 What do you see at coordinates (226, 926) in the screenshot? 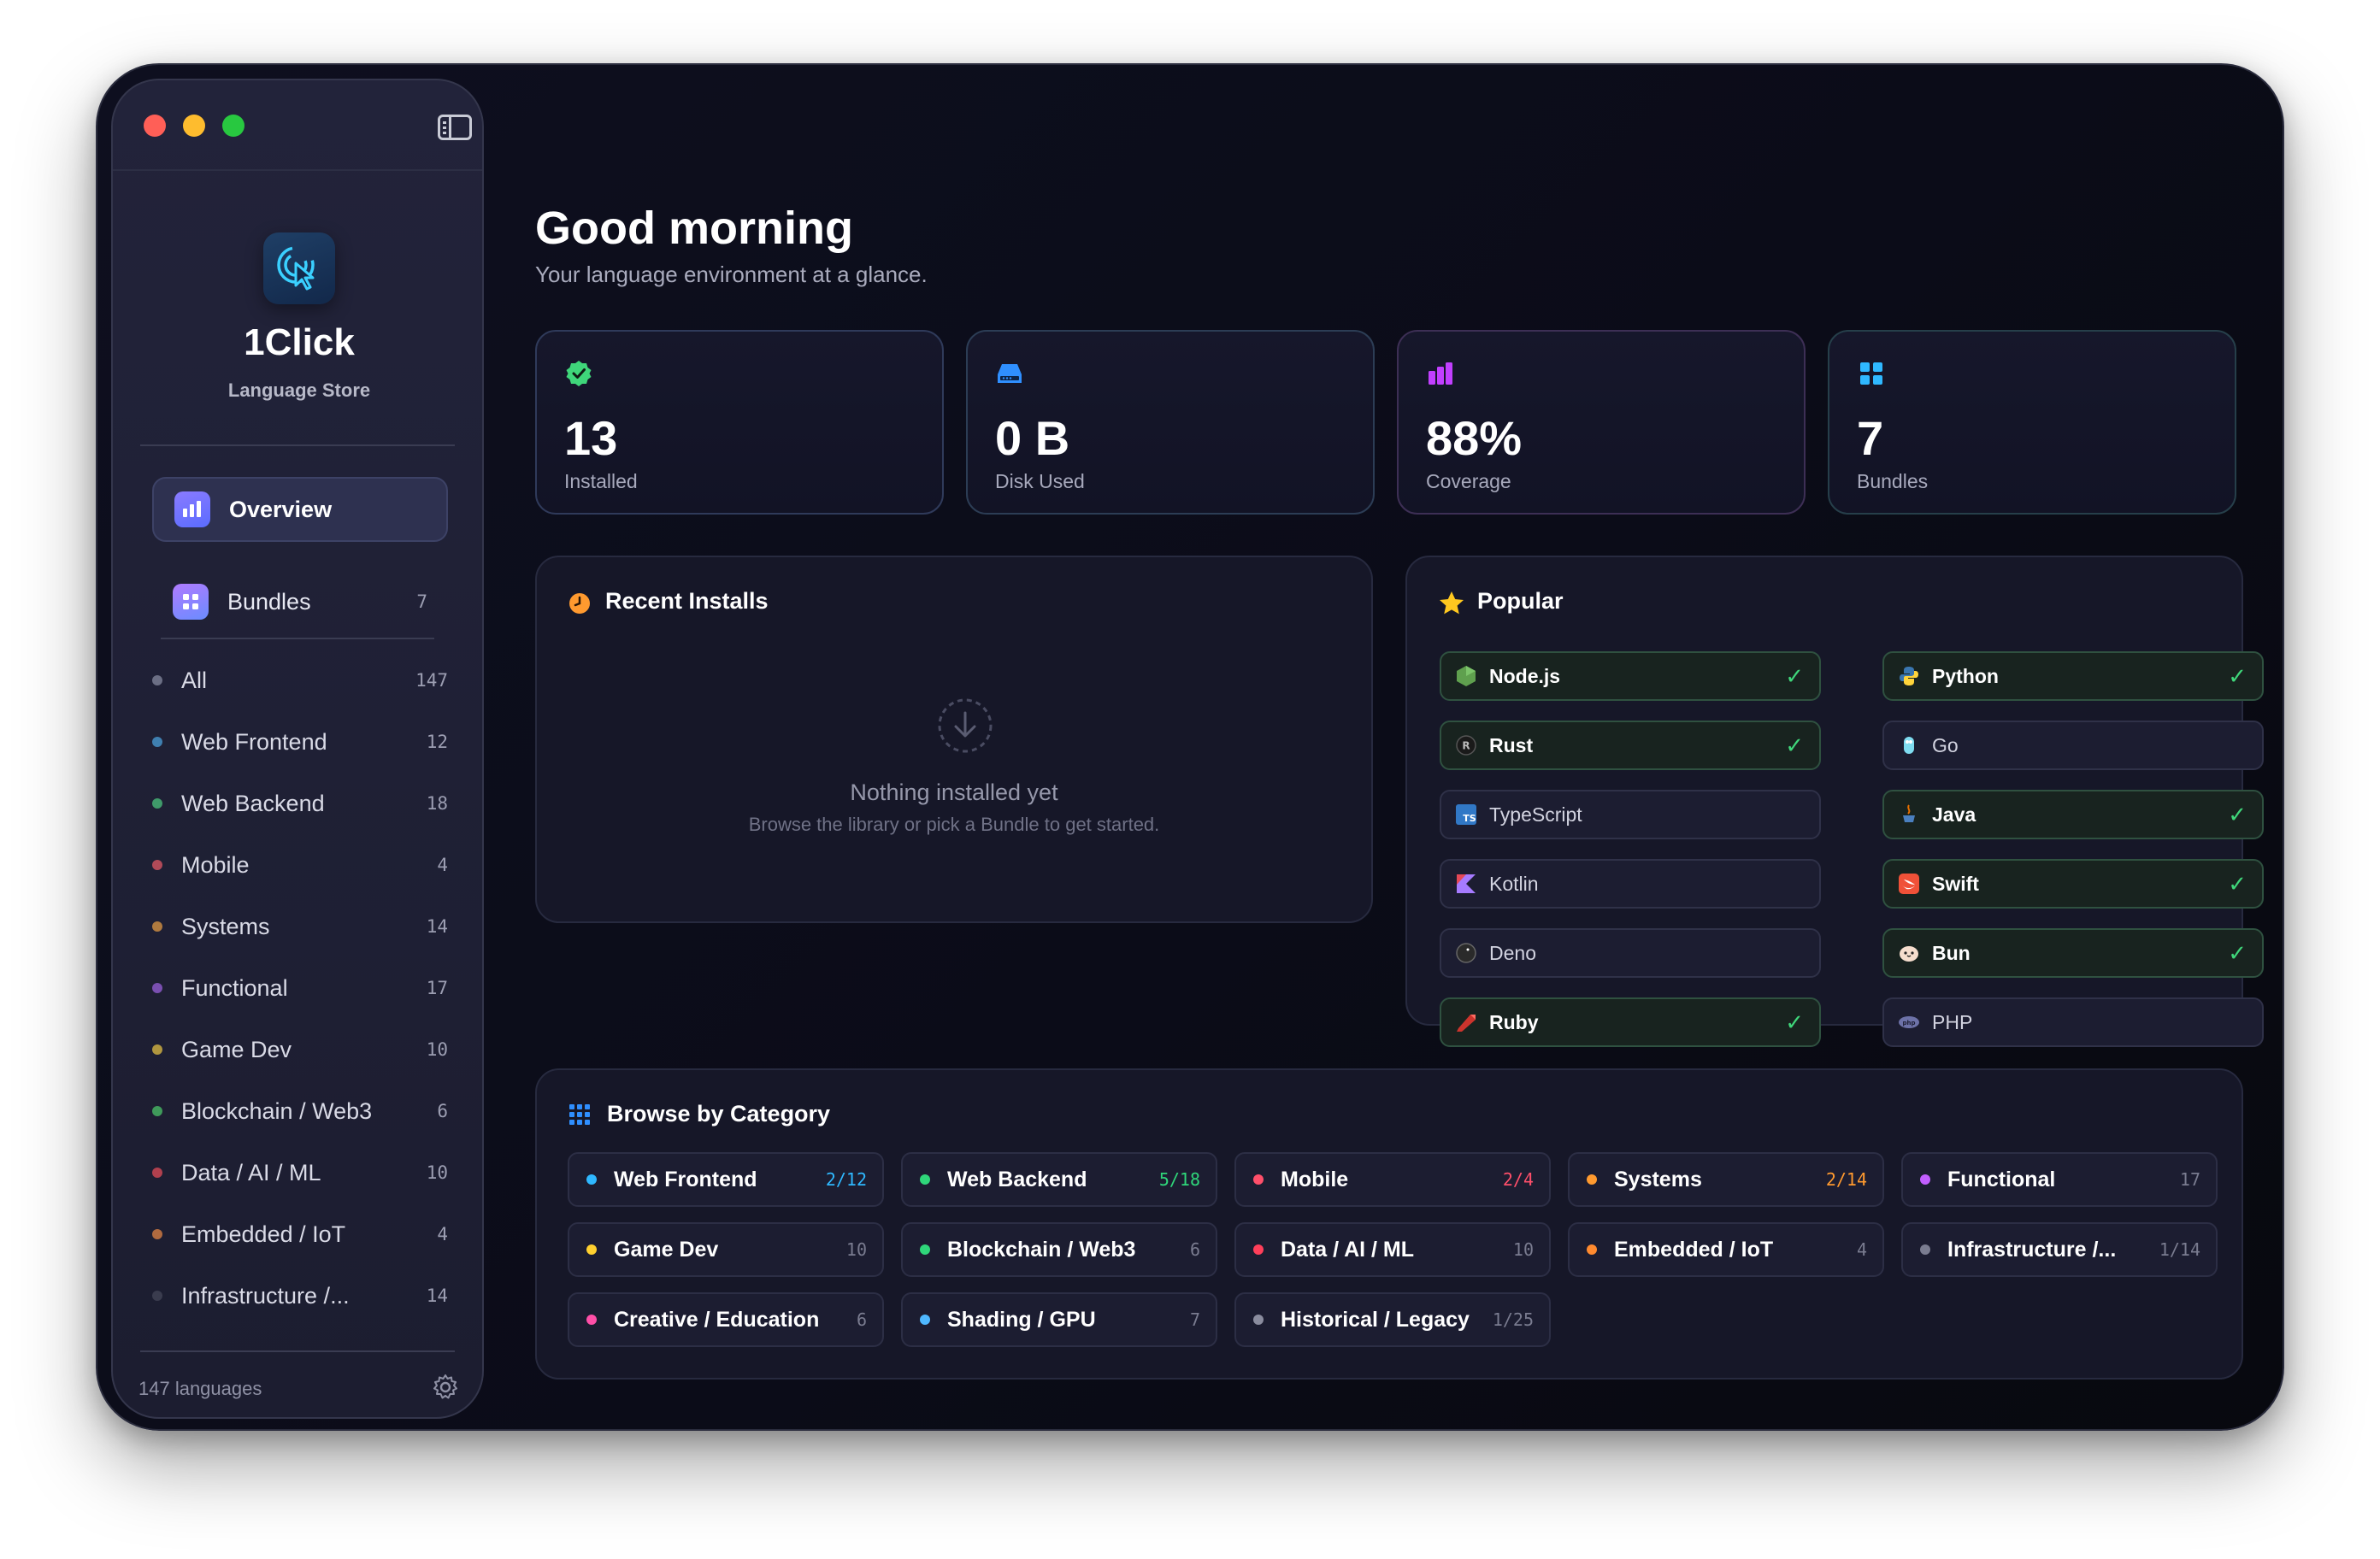
I see `sidebar-item-label: Systems` at bounding box center [226, 926].